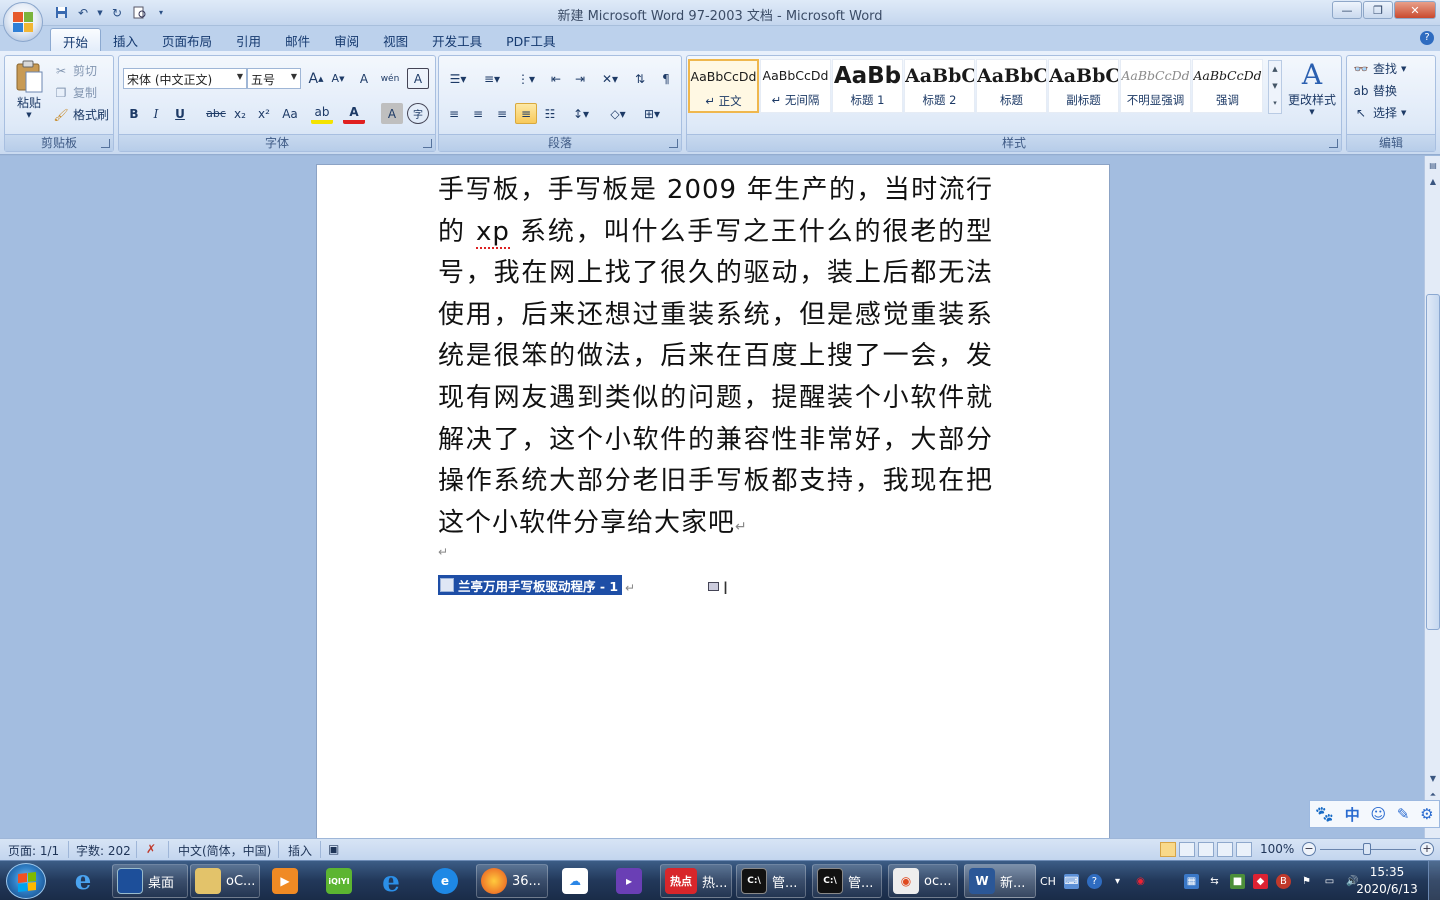  I want to click on insert-mode: 插入, so click(300, 850).